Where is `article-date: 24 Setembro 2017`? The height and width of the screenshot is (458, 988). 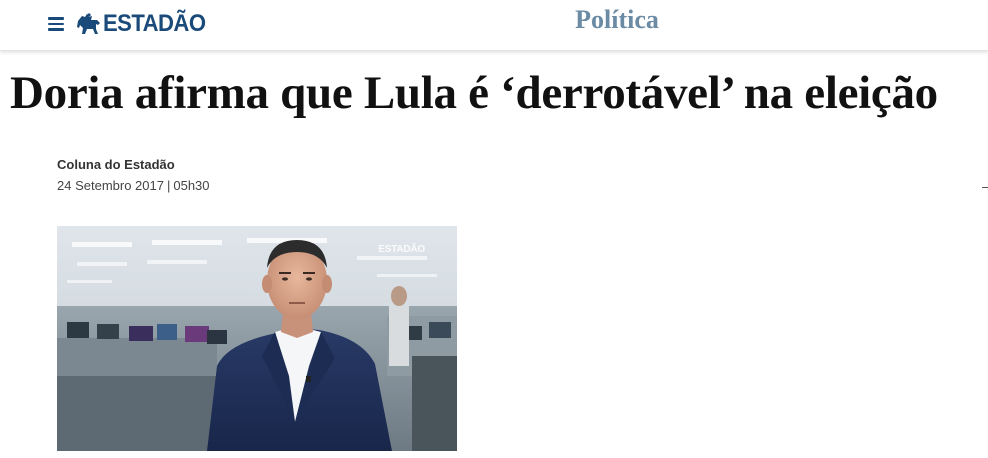 article-date: 24 Setembro 2017 is located at coordinates (110, 185).